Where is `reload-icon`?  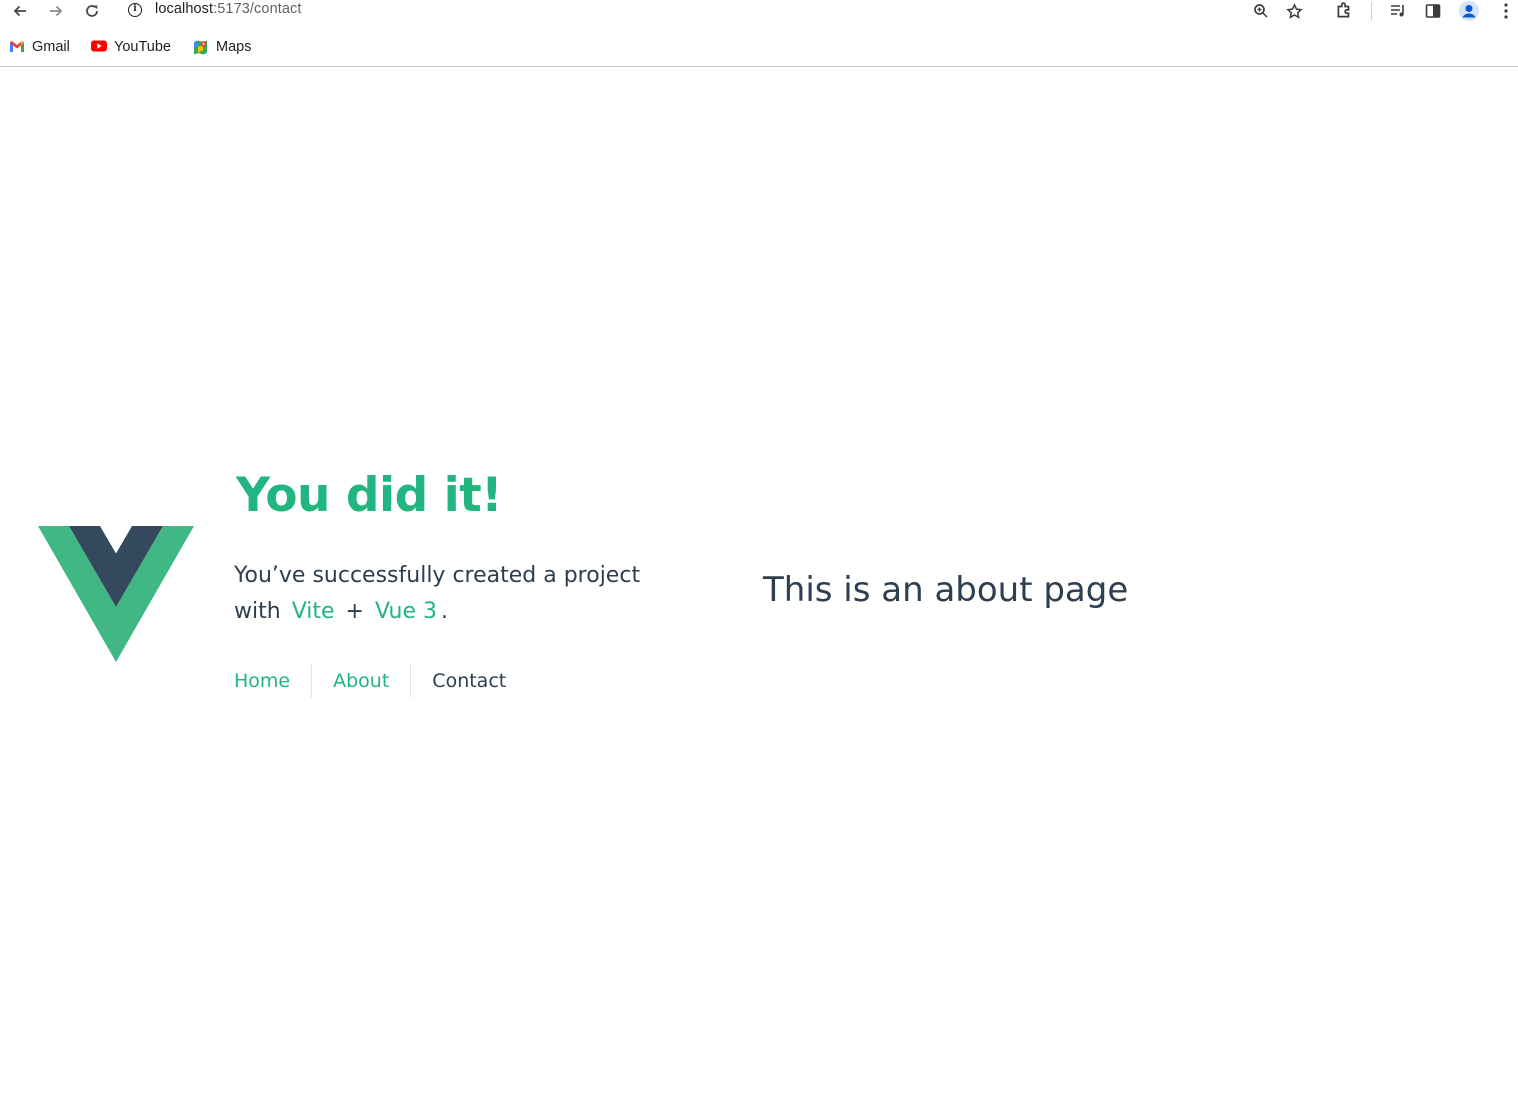
reload-icon is located at coordinates (92, 11).